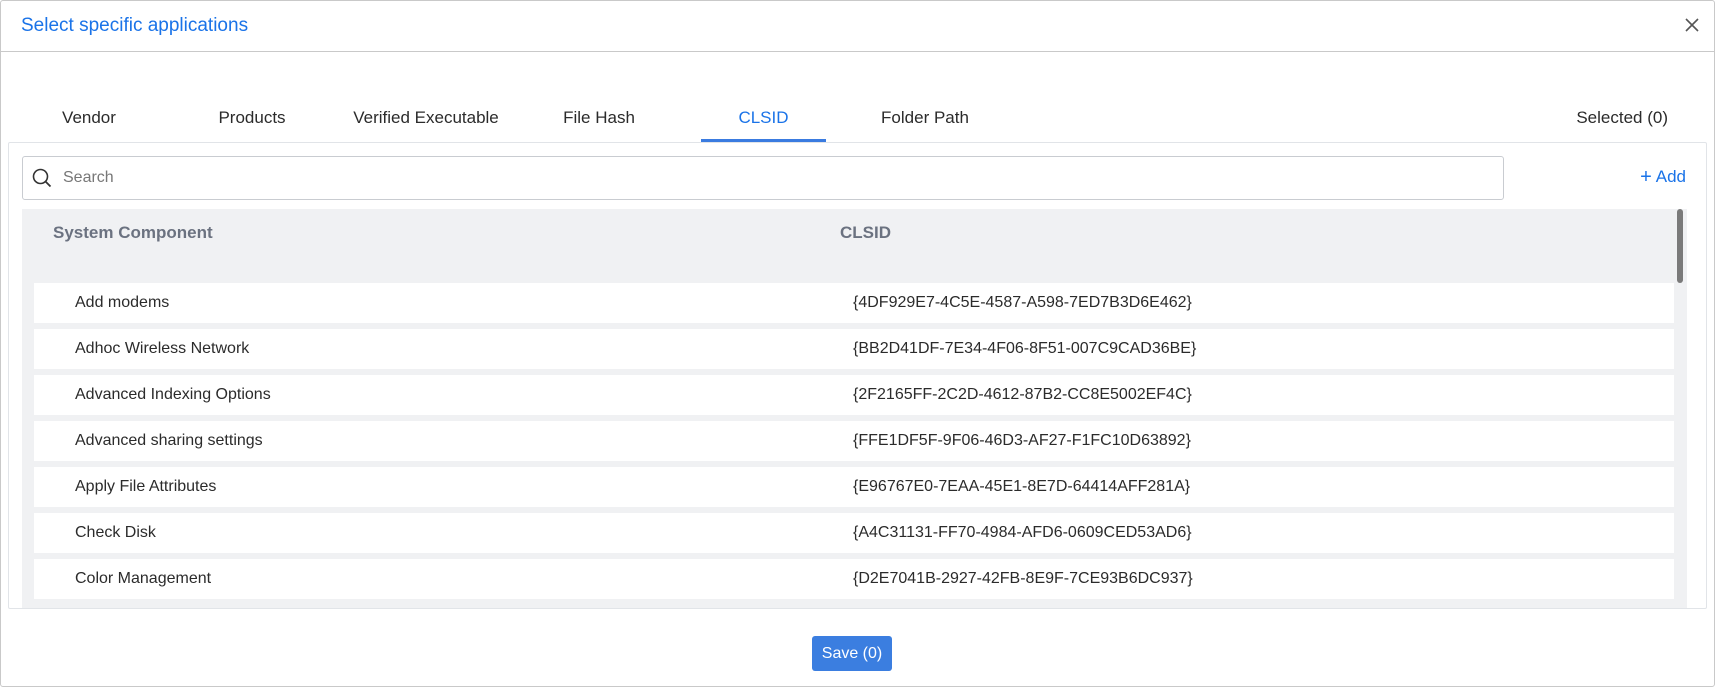  Describe the element at coordinates (1680, 246) in the screenshot. I see `scrollbar-thumb` at that location.